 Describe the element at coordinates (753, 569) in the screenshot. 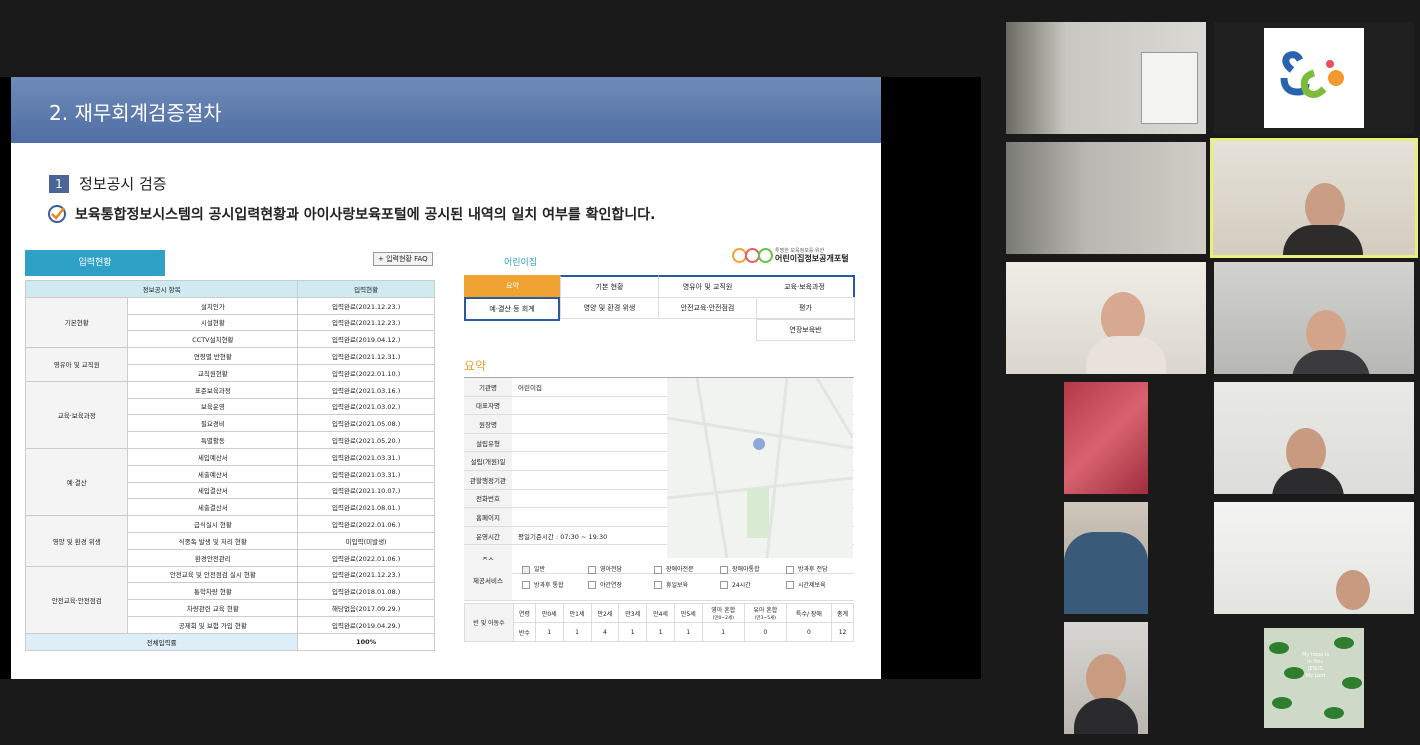

I see `service-item: 장애아통합` at that location.